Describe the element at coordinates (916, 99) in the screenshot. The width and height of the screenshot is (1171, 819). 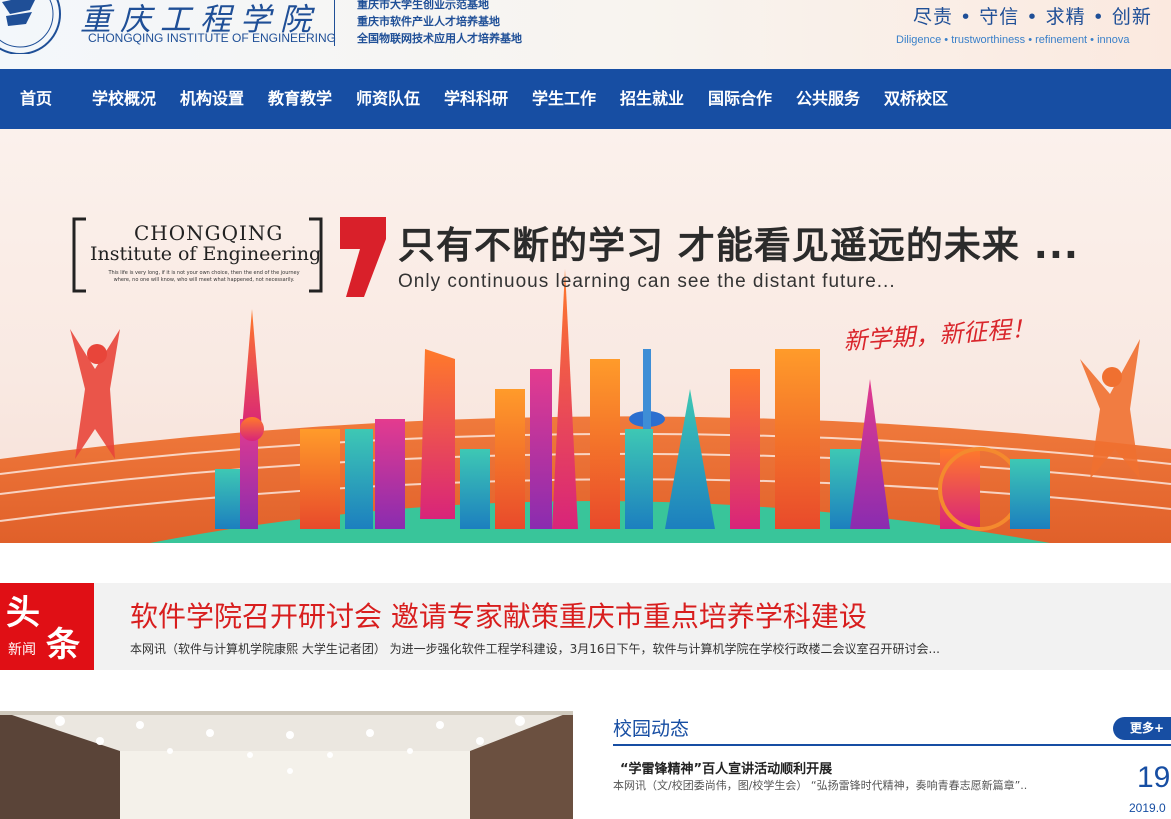
I see `nav-item-shuangqiao: 双桥校区` at that location.